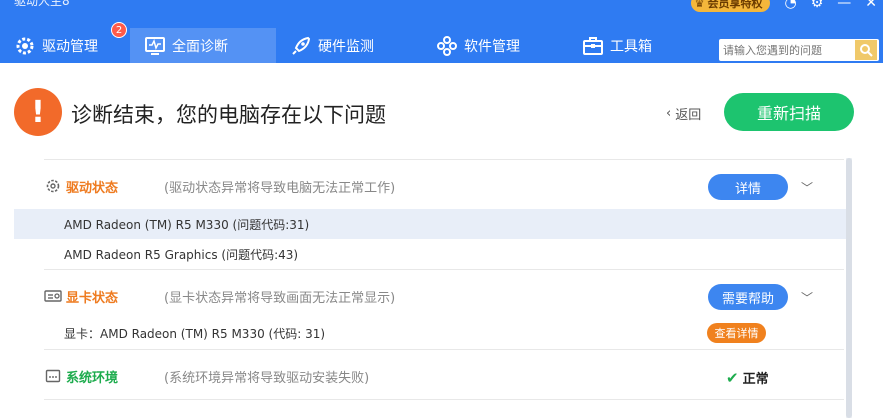 This screenshot has width=883, height=418. Describe the element at coordinates (92, 298) in the screenshot. I see `section-name: 显卡状态` at that location.